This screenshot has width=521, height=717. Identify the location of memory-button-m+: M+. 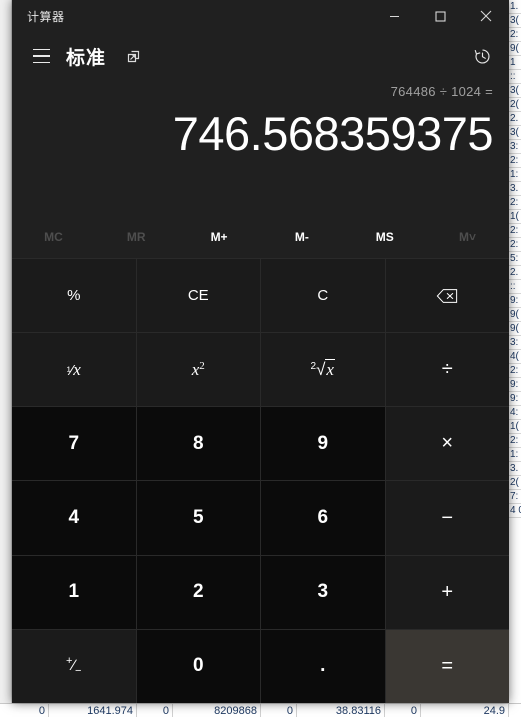
(219, 237).